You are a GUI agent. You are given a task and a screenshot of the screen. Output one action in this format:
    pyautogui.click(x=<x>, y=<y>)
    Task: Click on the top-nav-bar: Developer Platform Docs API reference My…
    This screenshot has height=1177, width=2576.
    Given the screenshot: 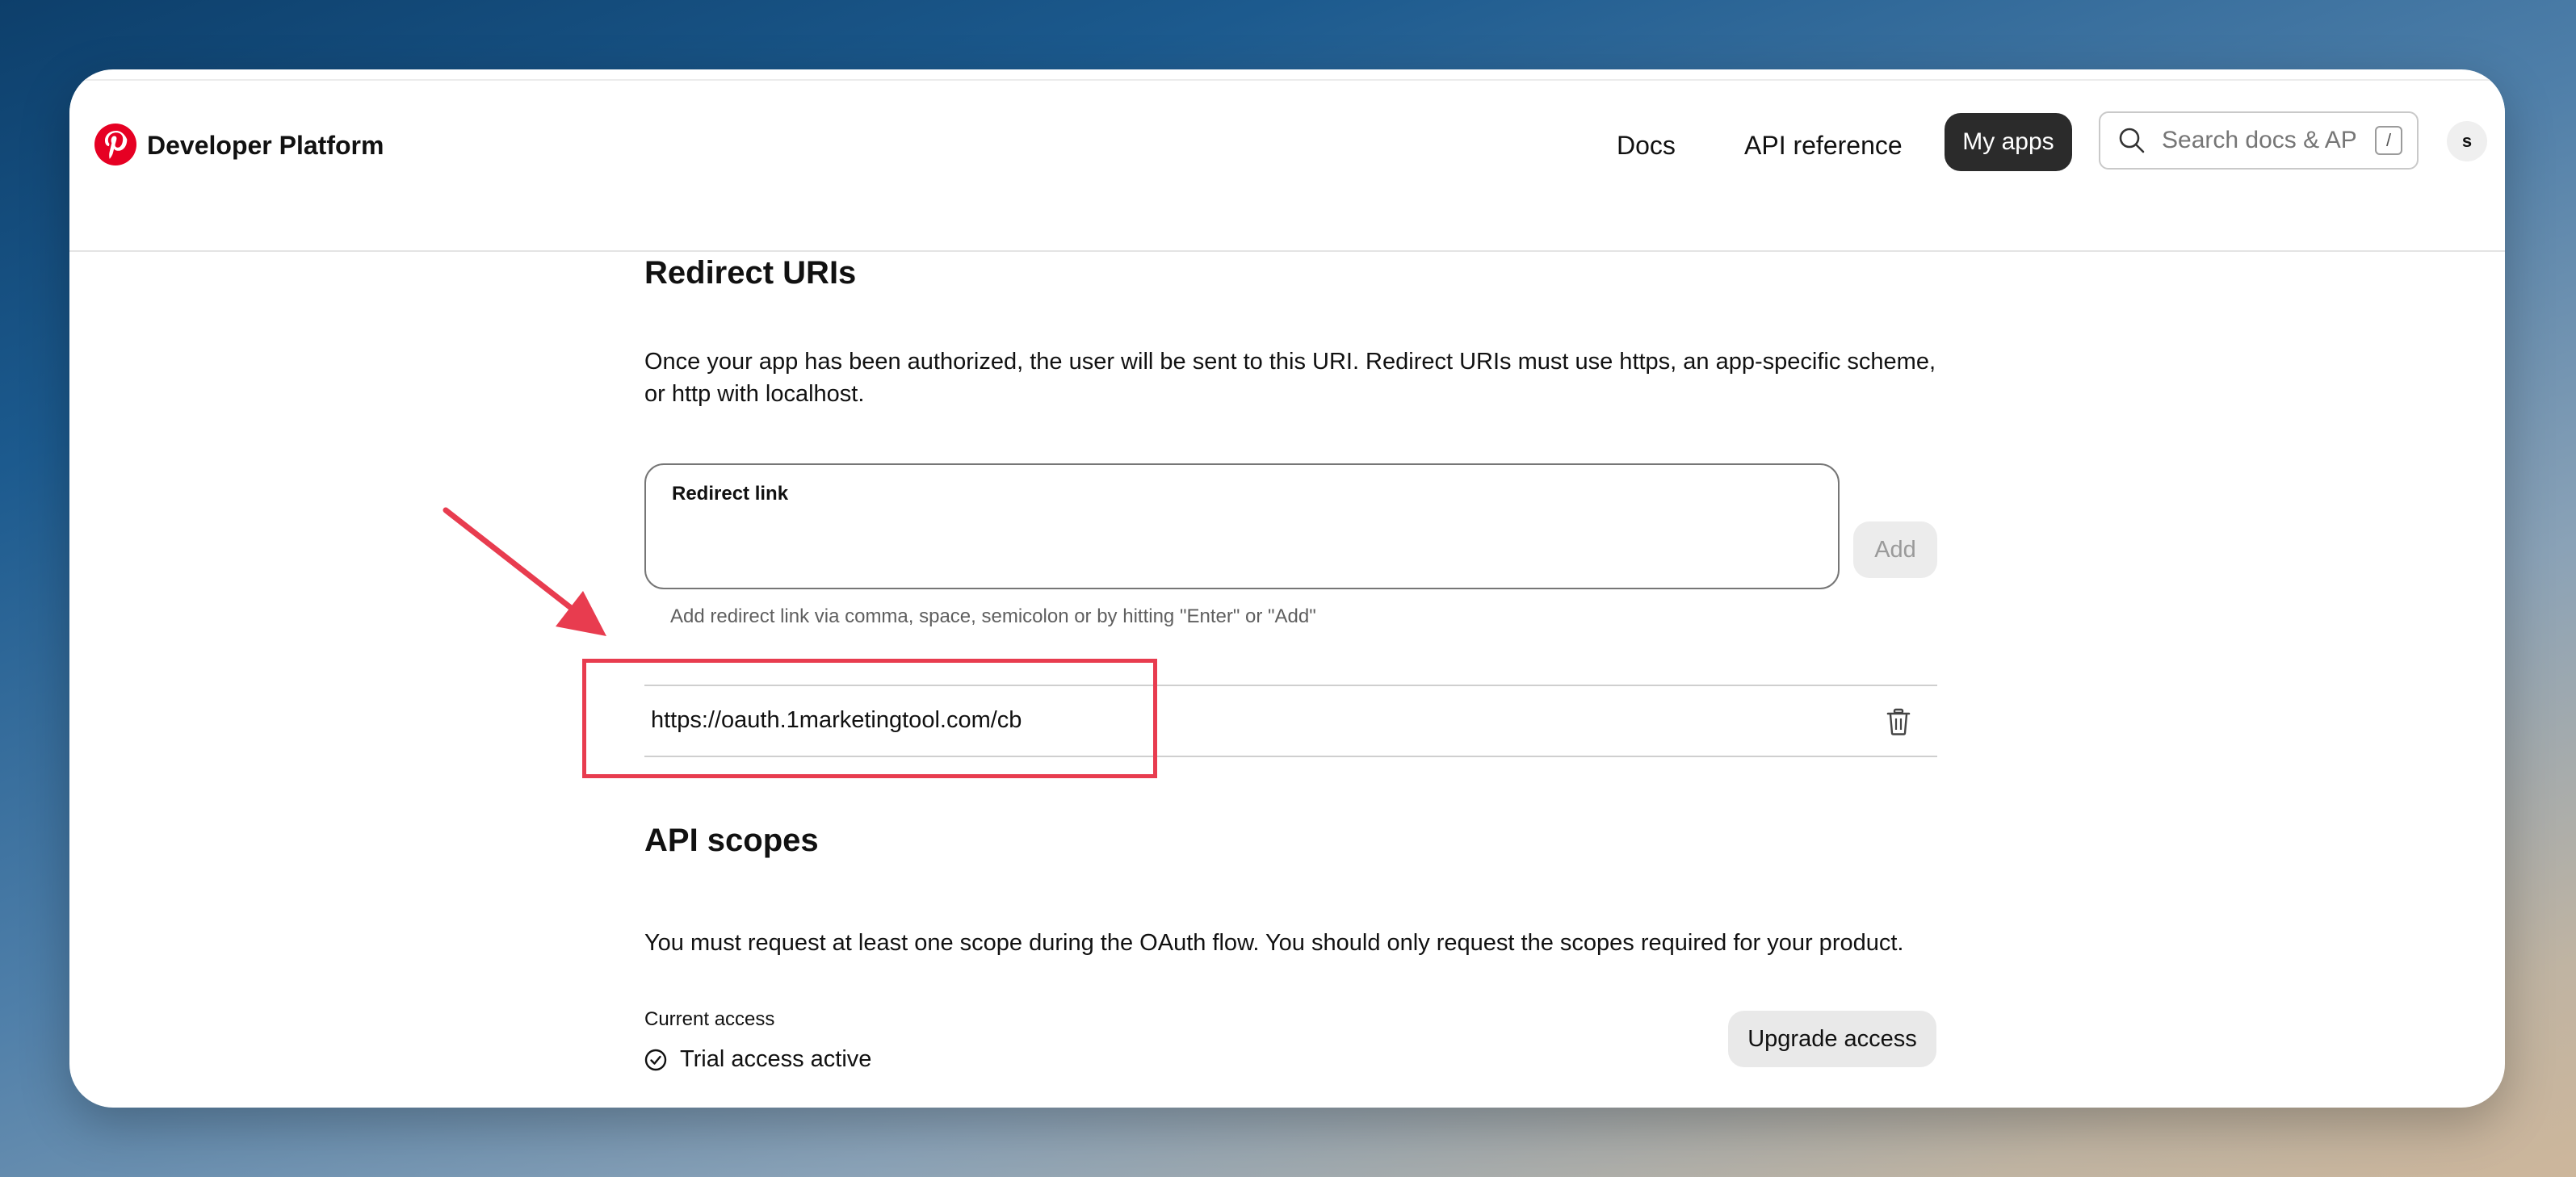 What is the action you would take?
    pyautogui.click(x=1287, y=166)
    